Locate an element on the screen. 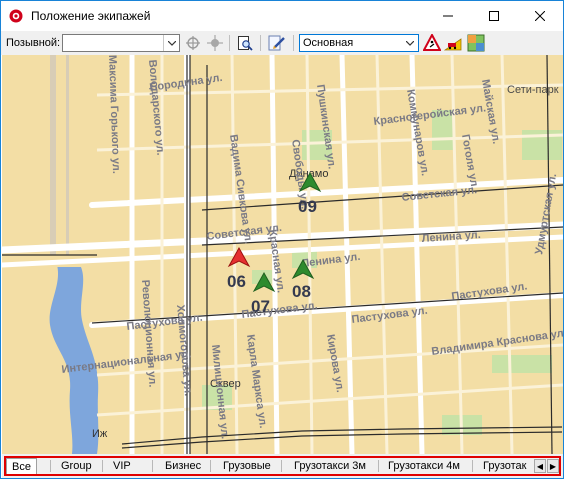  map-layer-value: Основная is located at coordinates (328, 43).